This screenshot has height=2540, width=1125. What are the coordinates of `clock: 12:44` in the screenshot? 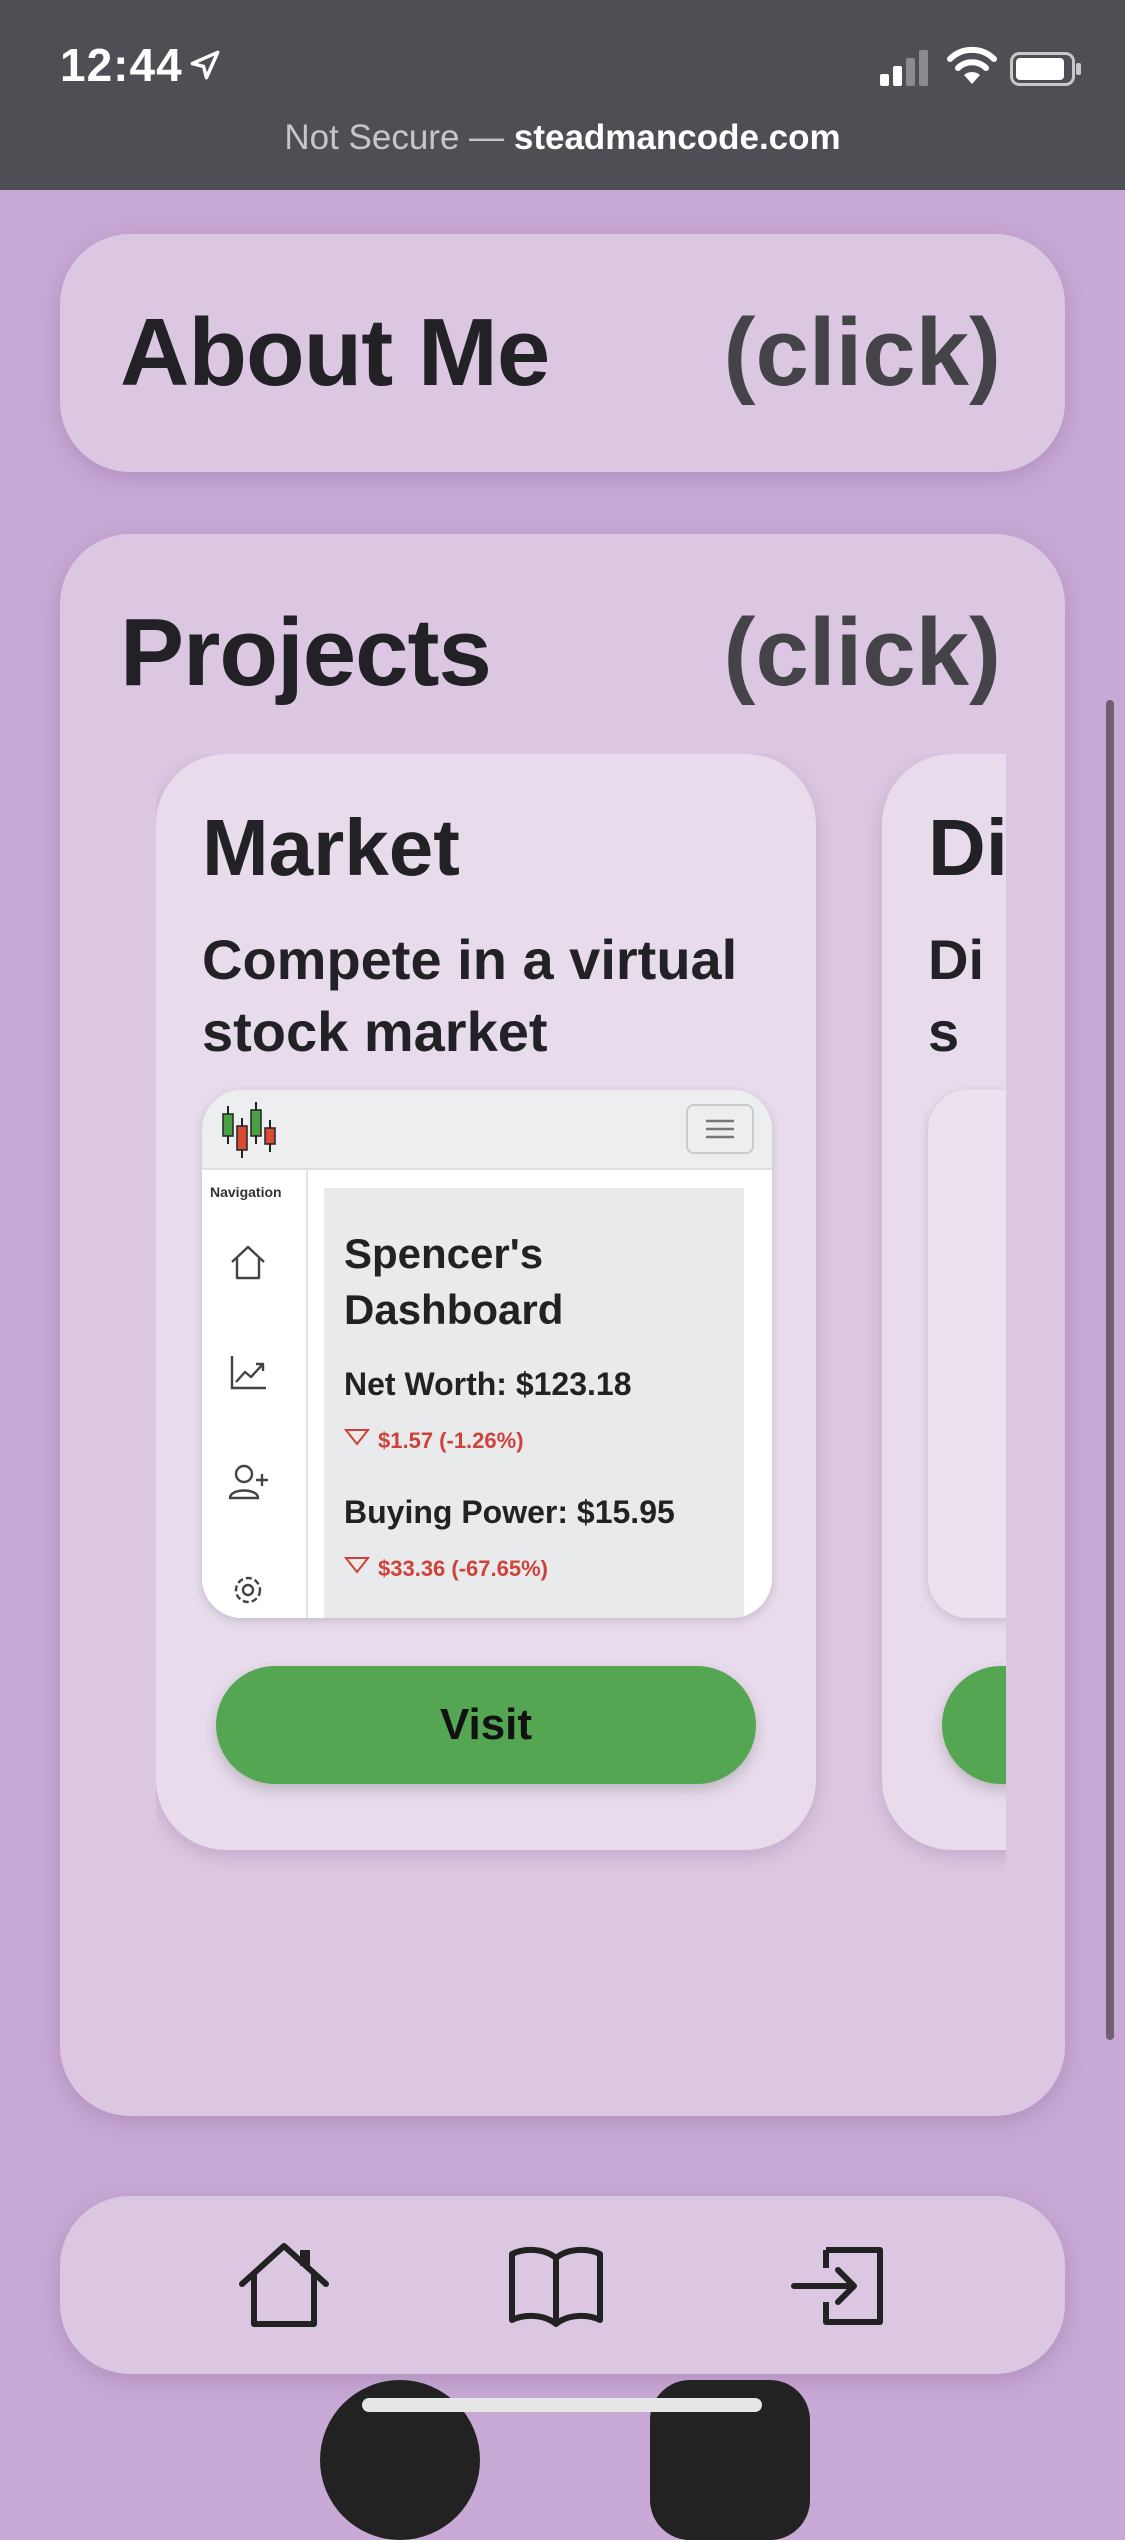 It's located at (121, 65).